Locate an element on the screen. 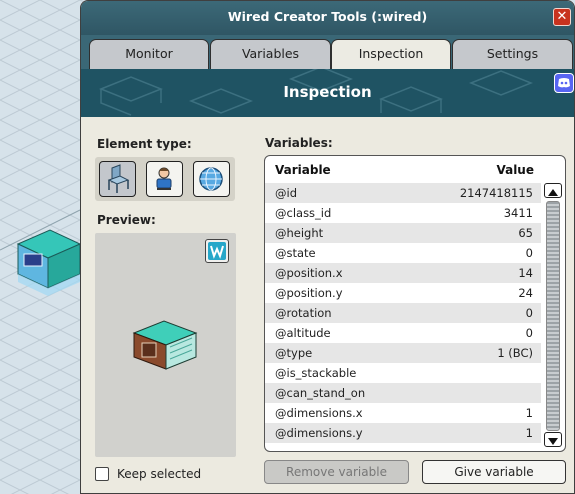 This screenshot has height=494, width=575. tab-bar: Monitor Variables Inspection Settings is located at coordinates (327, 52).